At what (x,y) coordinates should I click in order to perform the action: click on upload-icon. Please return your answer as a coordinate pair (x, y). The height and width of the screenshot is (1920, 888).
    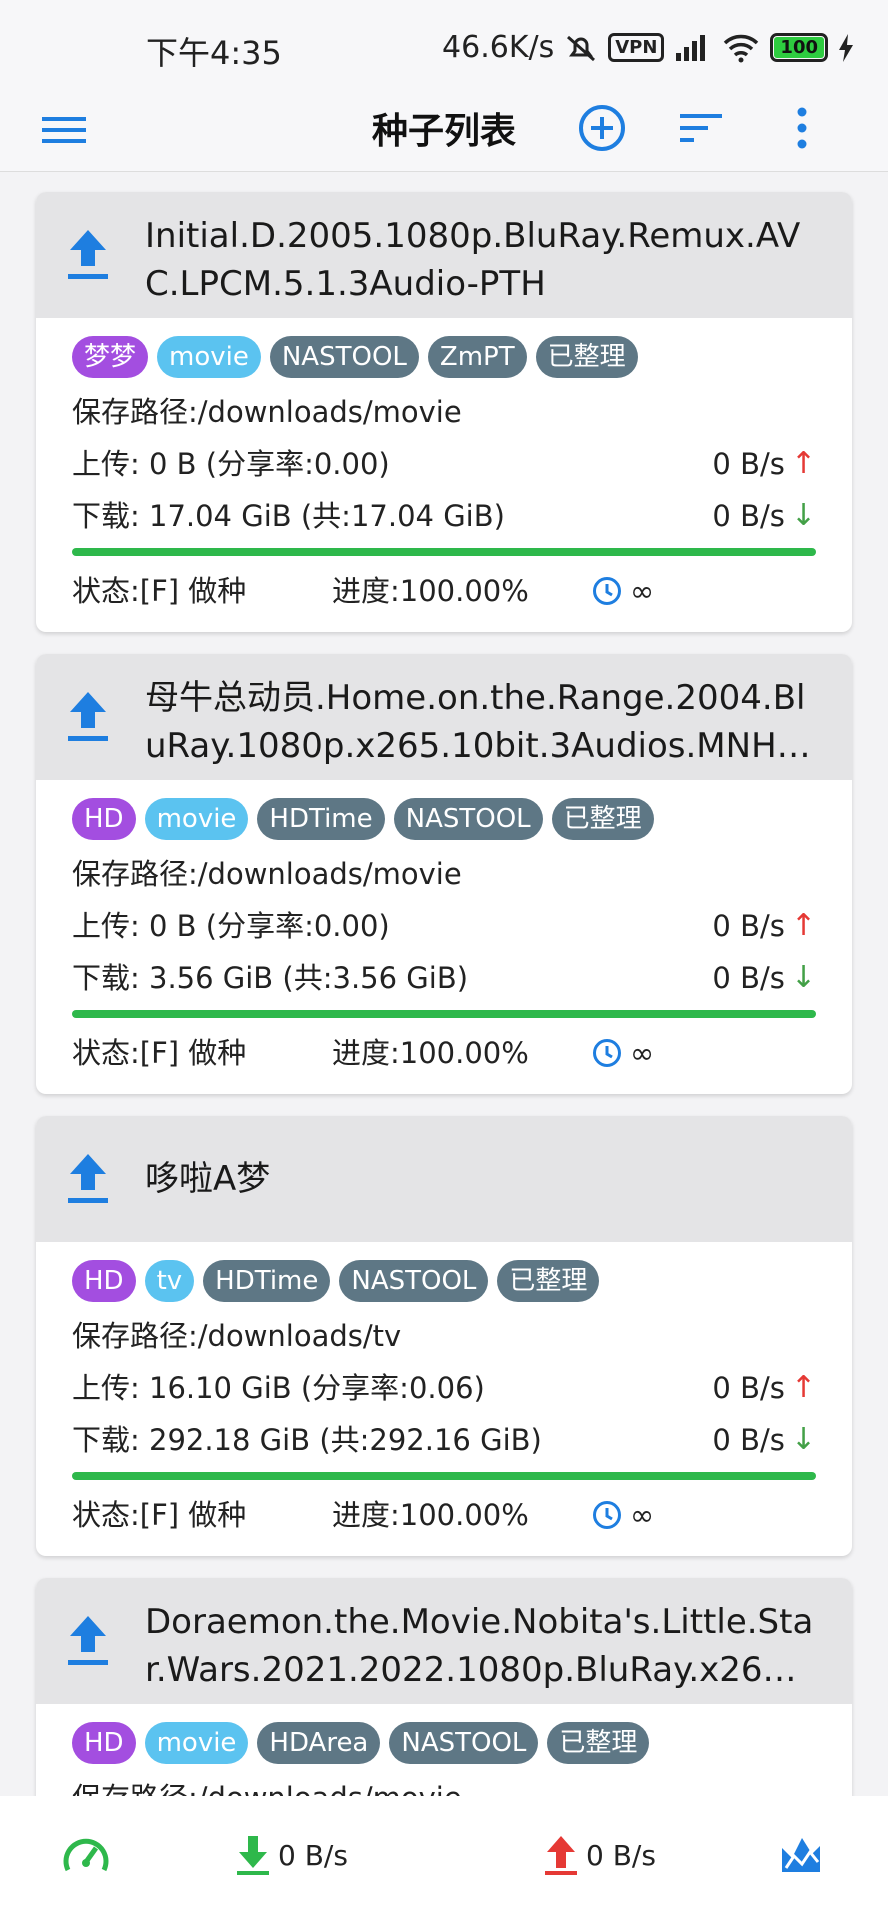
    Looking at the image, I should click on (561, 1855).